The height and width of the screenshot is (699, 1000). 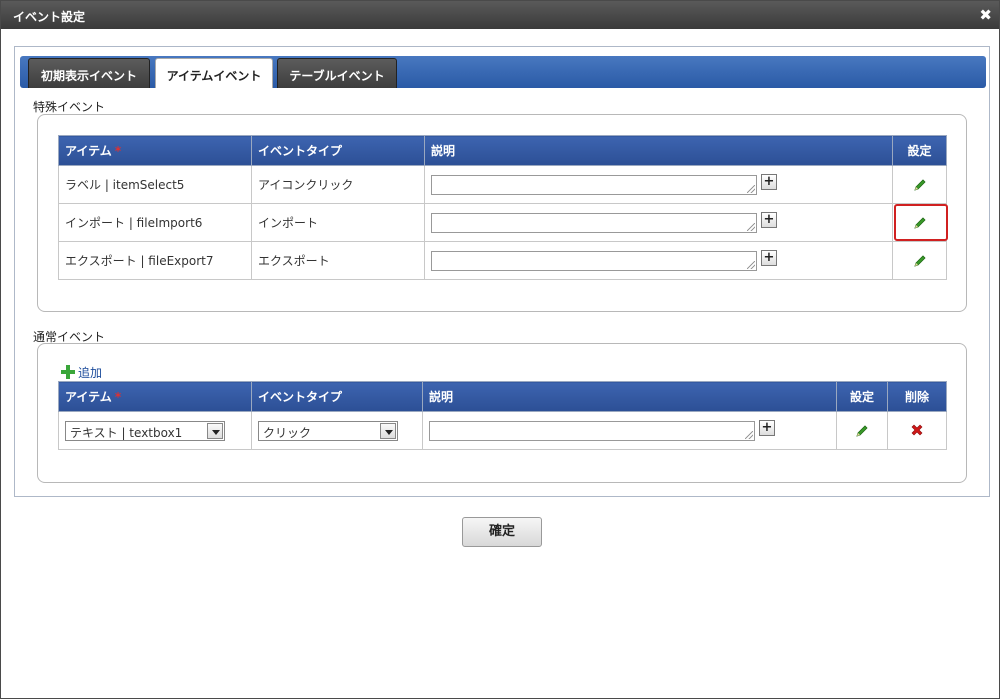 I want to click on delete-cell, so click(x=917, y=430).